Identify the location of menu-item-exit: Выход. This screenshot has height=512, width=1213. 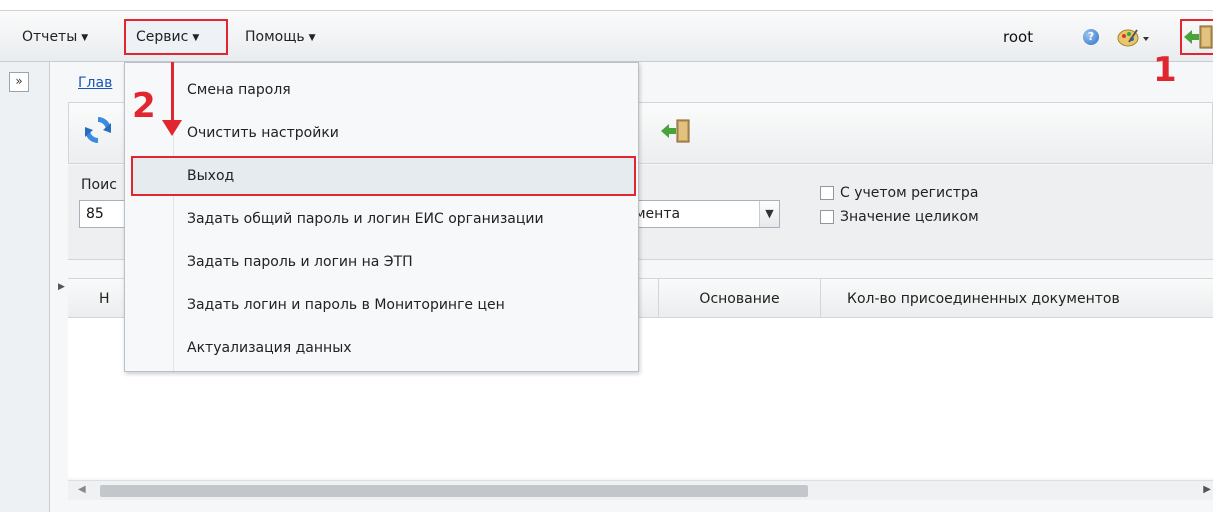
(210, 176).